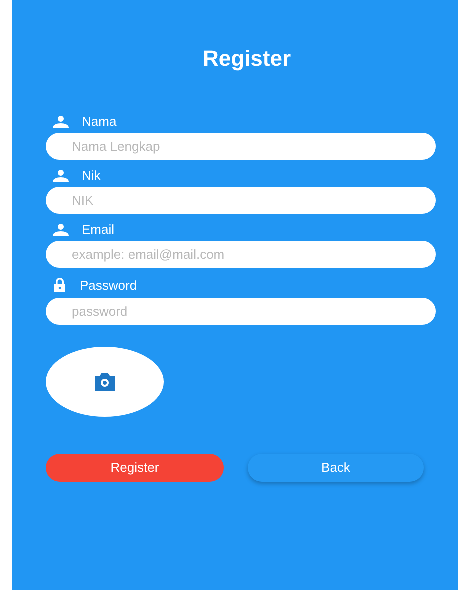  What do you see at coordinates (247, 59) in the screenshot?
I see `page-title: Register` at bounding box center [247, 59].